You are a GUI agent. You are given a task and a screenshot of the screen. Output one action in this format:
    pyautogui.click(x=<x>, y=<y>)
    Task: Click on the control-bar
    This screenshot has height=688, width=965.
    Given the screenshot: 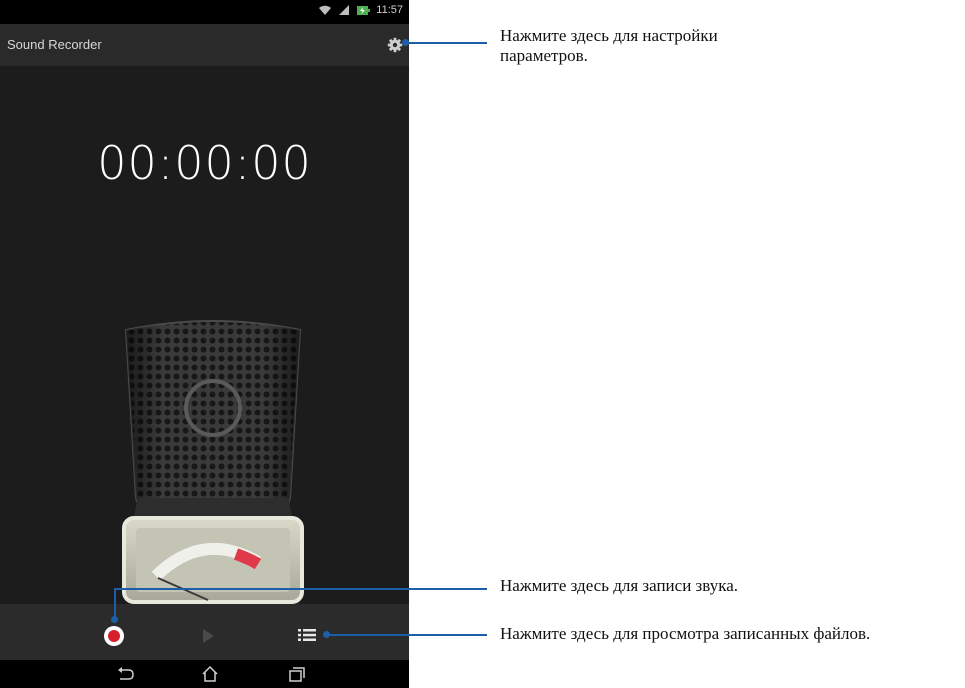 What is the action you would take?
    pyautogui.click(x=204, y=632)
    